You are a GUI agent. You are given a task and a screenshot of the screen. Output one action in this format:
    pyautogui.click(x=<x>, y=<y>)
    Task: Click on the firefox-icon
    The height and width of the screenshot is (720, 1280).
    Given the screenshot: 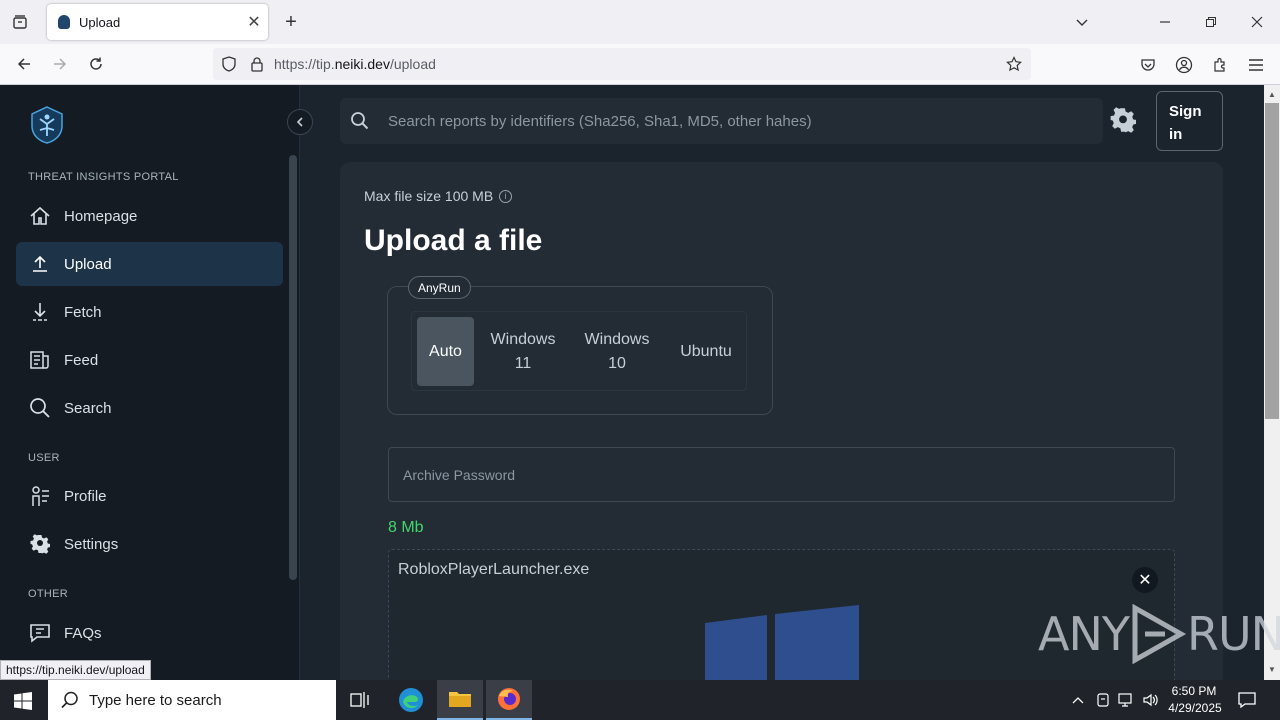 What is the action you would take?
    pyautogui.click(x=509, y=700)
    